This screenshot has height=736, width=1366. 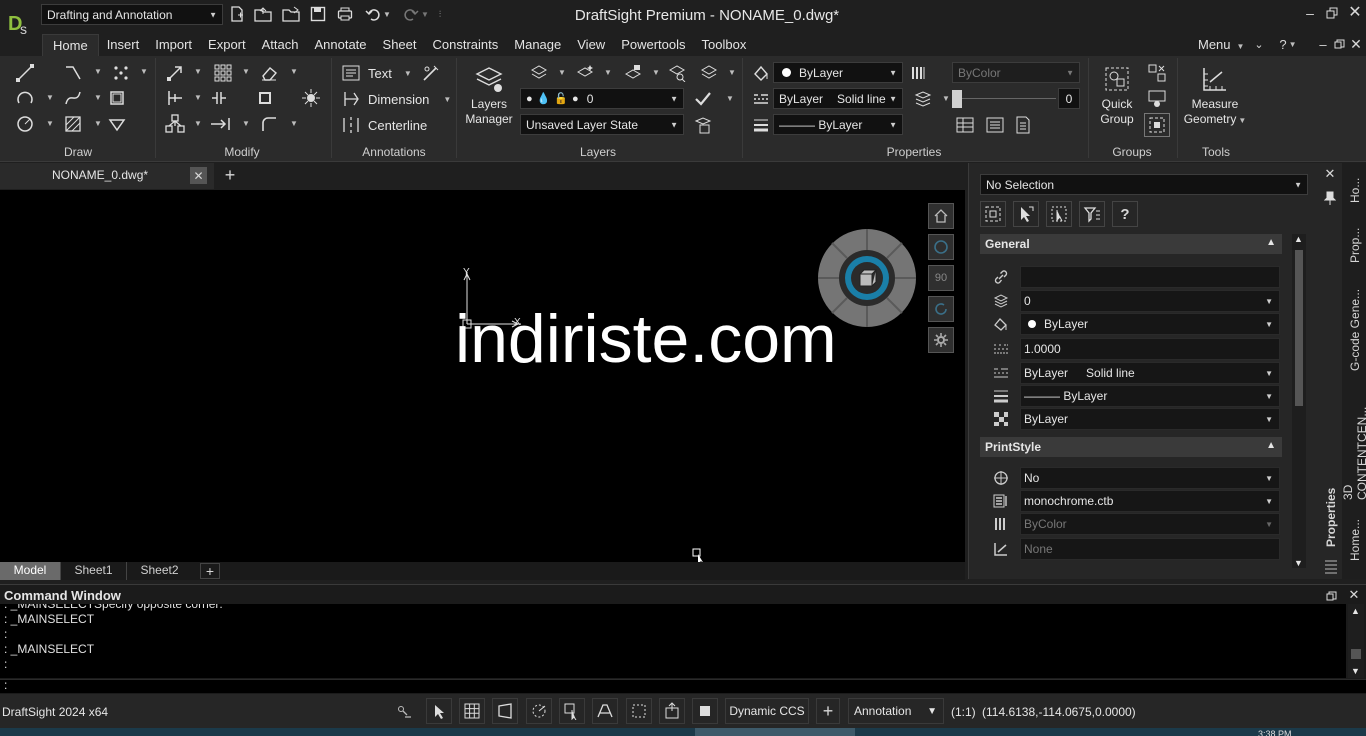 What do you see at coordinates (25, 73) in the screenshot?
I see `line-icon` at bounding box center [25, 73].